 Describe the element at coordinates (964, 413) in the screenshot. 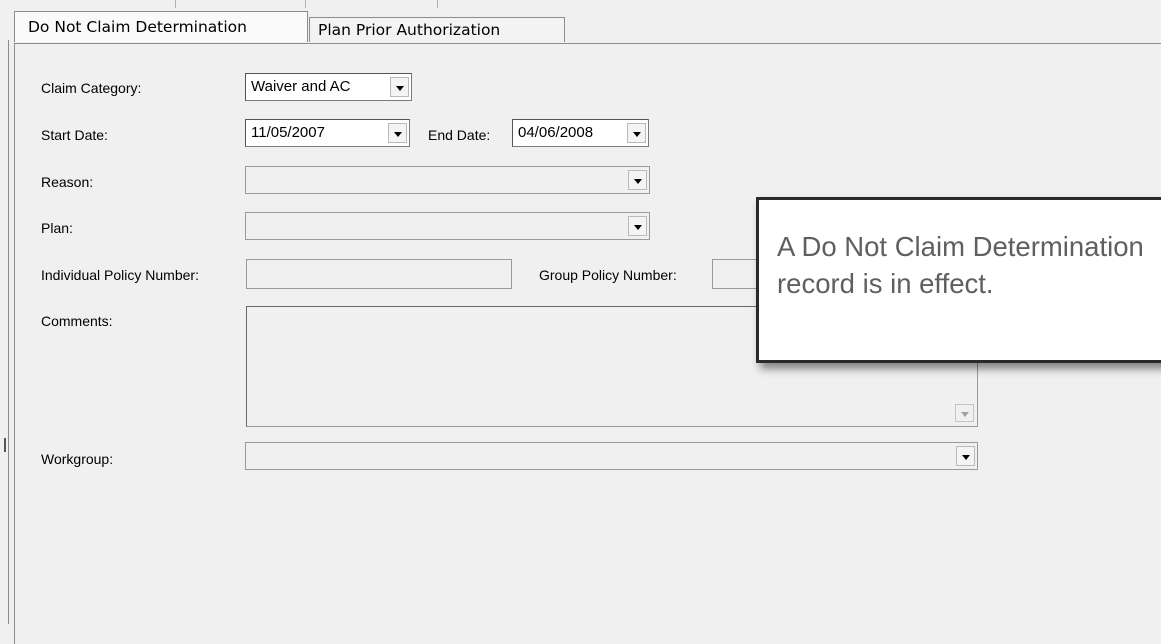

I see `scroll-down-arrow-icon` at that location.